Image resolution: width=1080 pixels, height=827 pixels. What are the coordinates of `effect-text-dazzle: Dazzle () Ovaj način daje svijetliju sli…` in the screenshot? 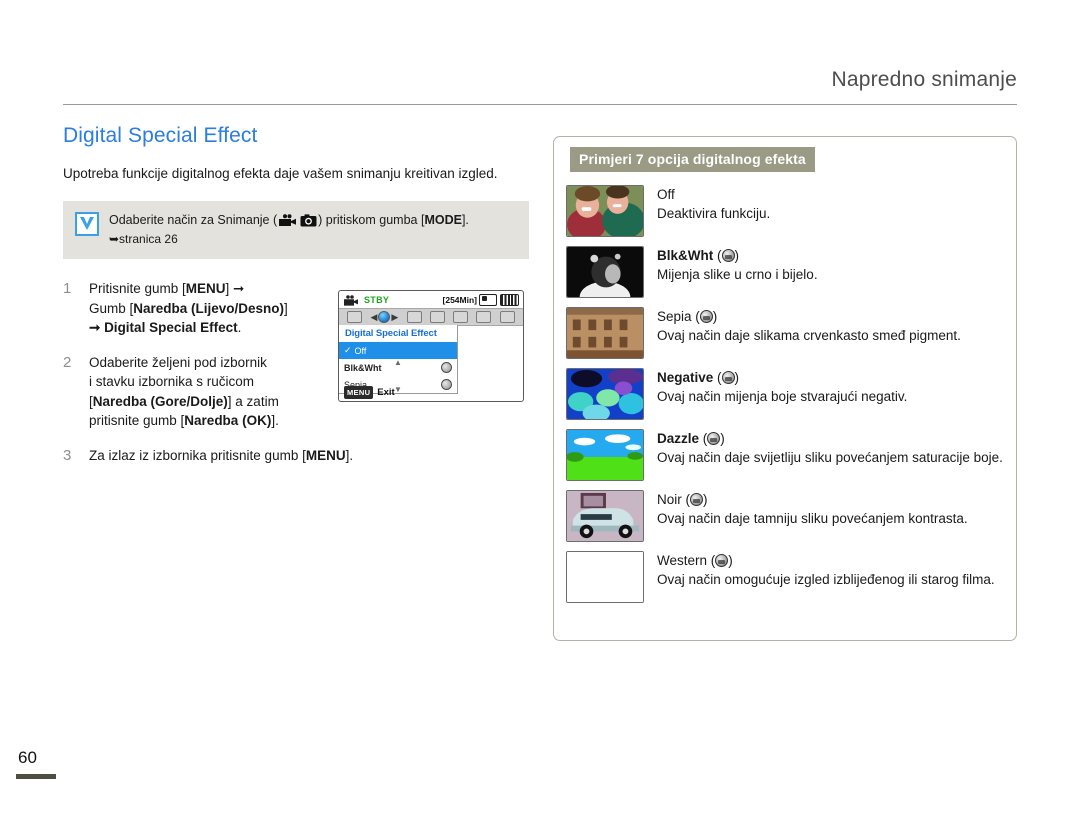 It's located at (830, 448).